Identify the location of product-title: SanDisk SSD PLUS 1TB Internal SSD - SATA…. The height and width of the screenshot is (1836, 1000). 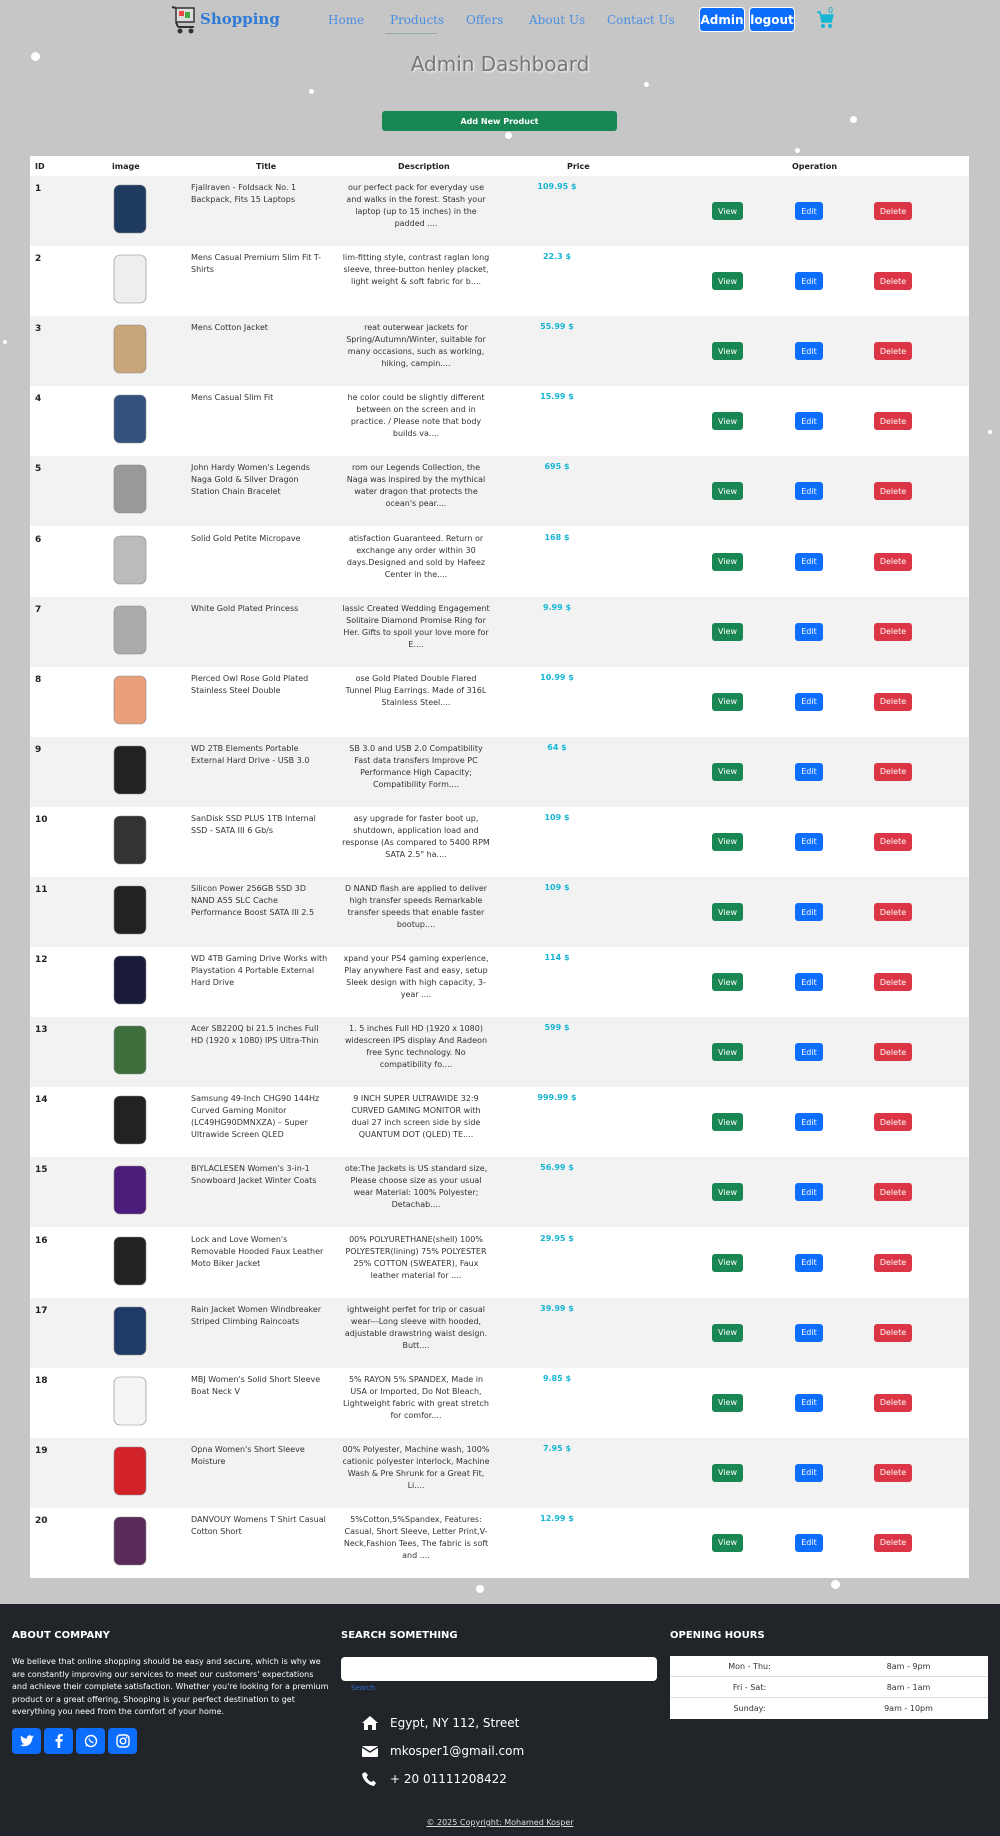
(253, 824).